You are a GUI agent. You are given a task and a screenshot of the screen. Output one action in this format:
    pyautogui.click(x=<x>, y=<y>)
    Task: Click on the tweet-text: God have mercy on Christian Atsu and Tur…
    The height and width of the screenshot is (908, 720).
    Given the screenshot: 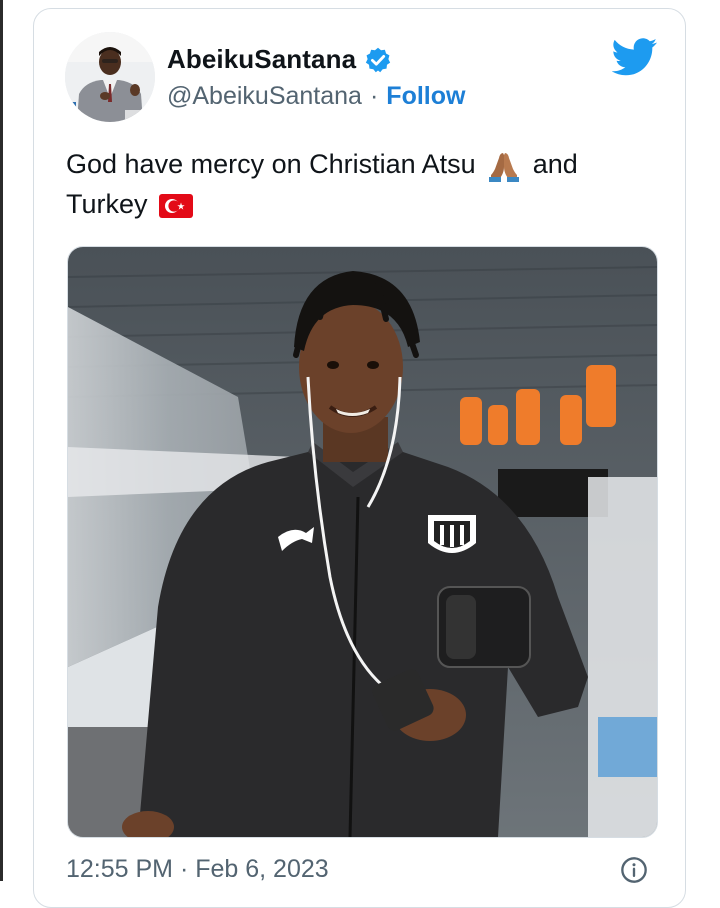 What is the action you would take?
    pyautogui.click(x=346, y=184)
    